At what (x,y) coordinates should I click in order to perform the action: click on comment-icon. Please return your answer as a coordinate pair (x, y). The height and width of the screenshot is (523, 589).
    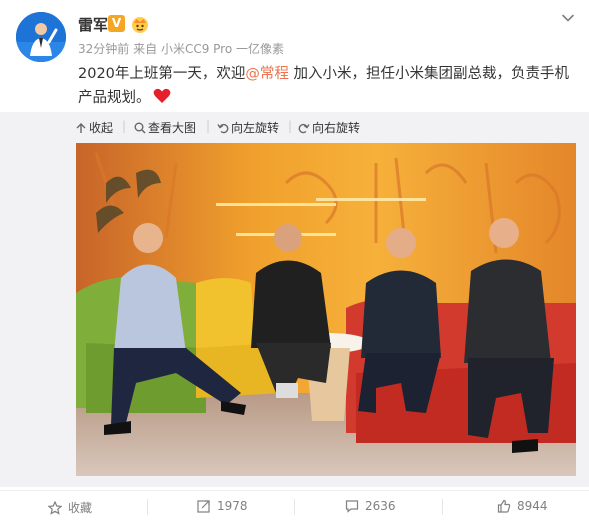
    Looking at the image, I should click on (352, 506).